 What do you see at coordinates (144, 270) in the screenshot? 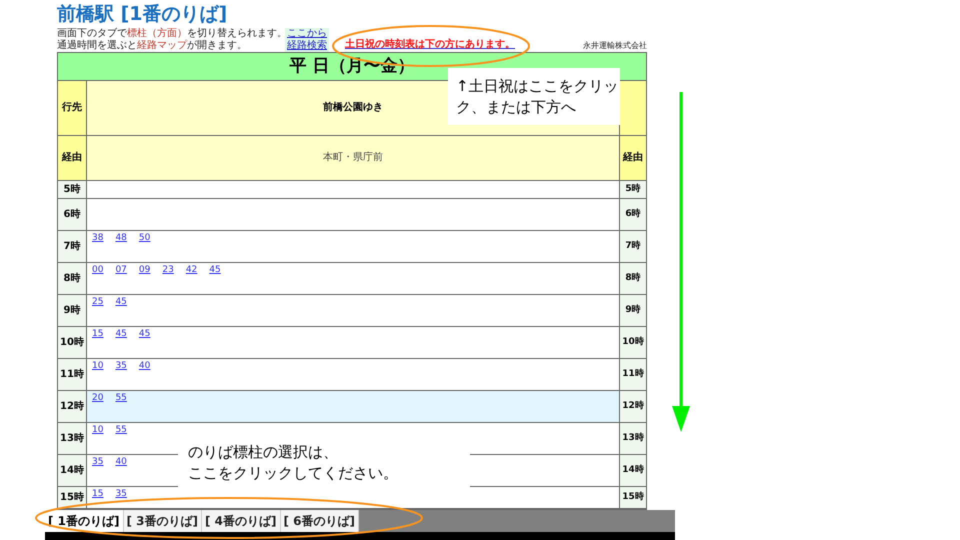
I see `departure-time-link: 09` at bounding box center [144, 270].